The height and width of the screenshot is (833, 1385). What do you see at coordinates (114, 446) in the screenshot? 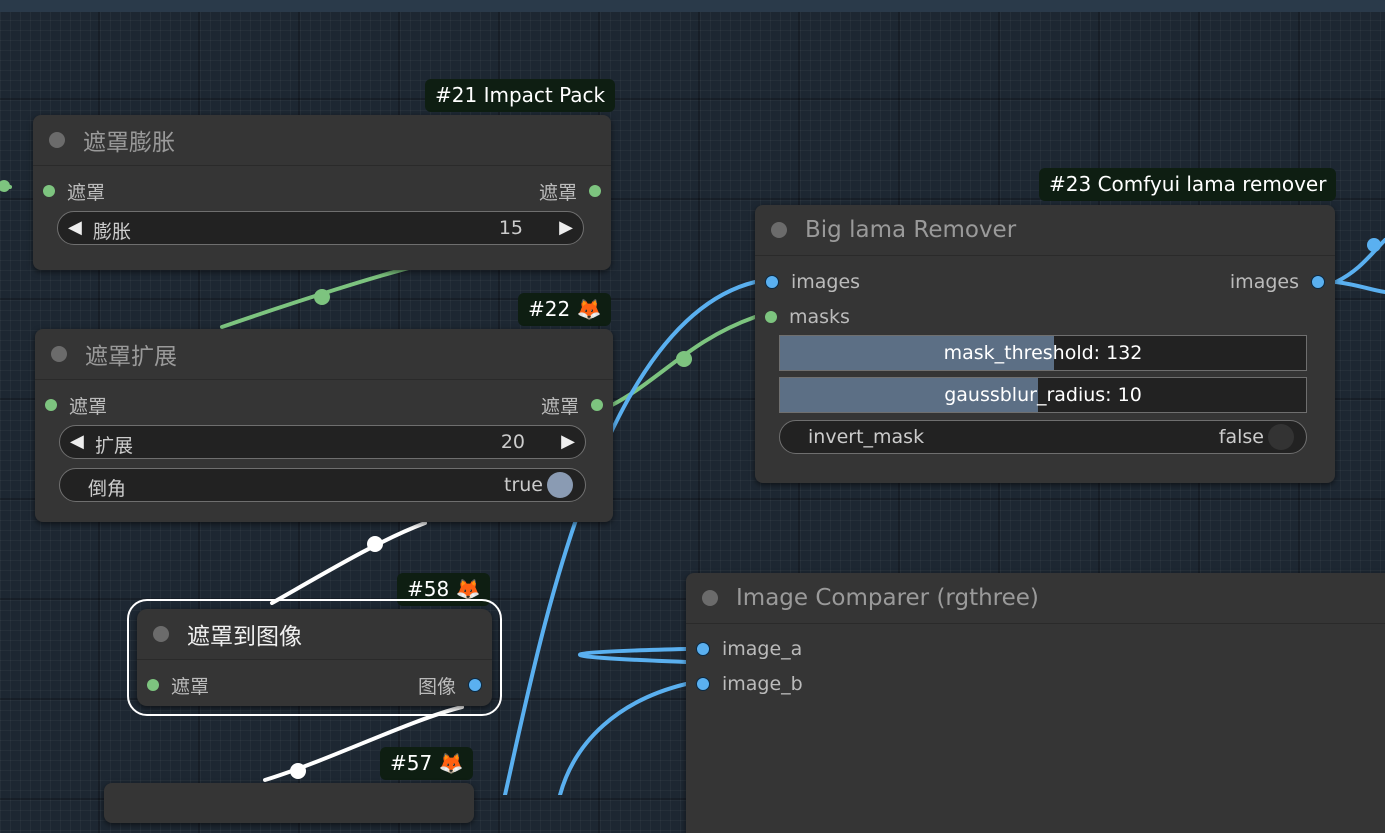
I see `widget-label: 扩展` at bounding box center [114, 446].